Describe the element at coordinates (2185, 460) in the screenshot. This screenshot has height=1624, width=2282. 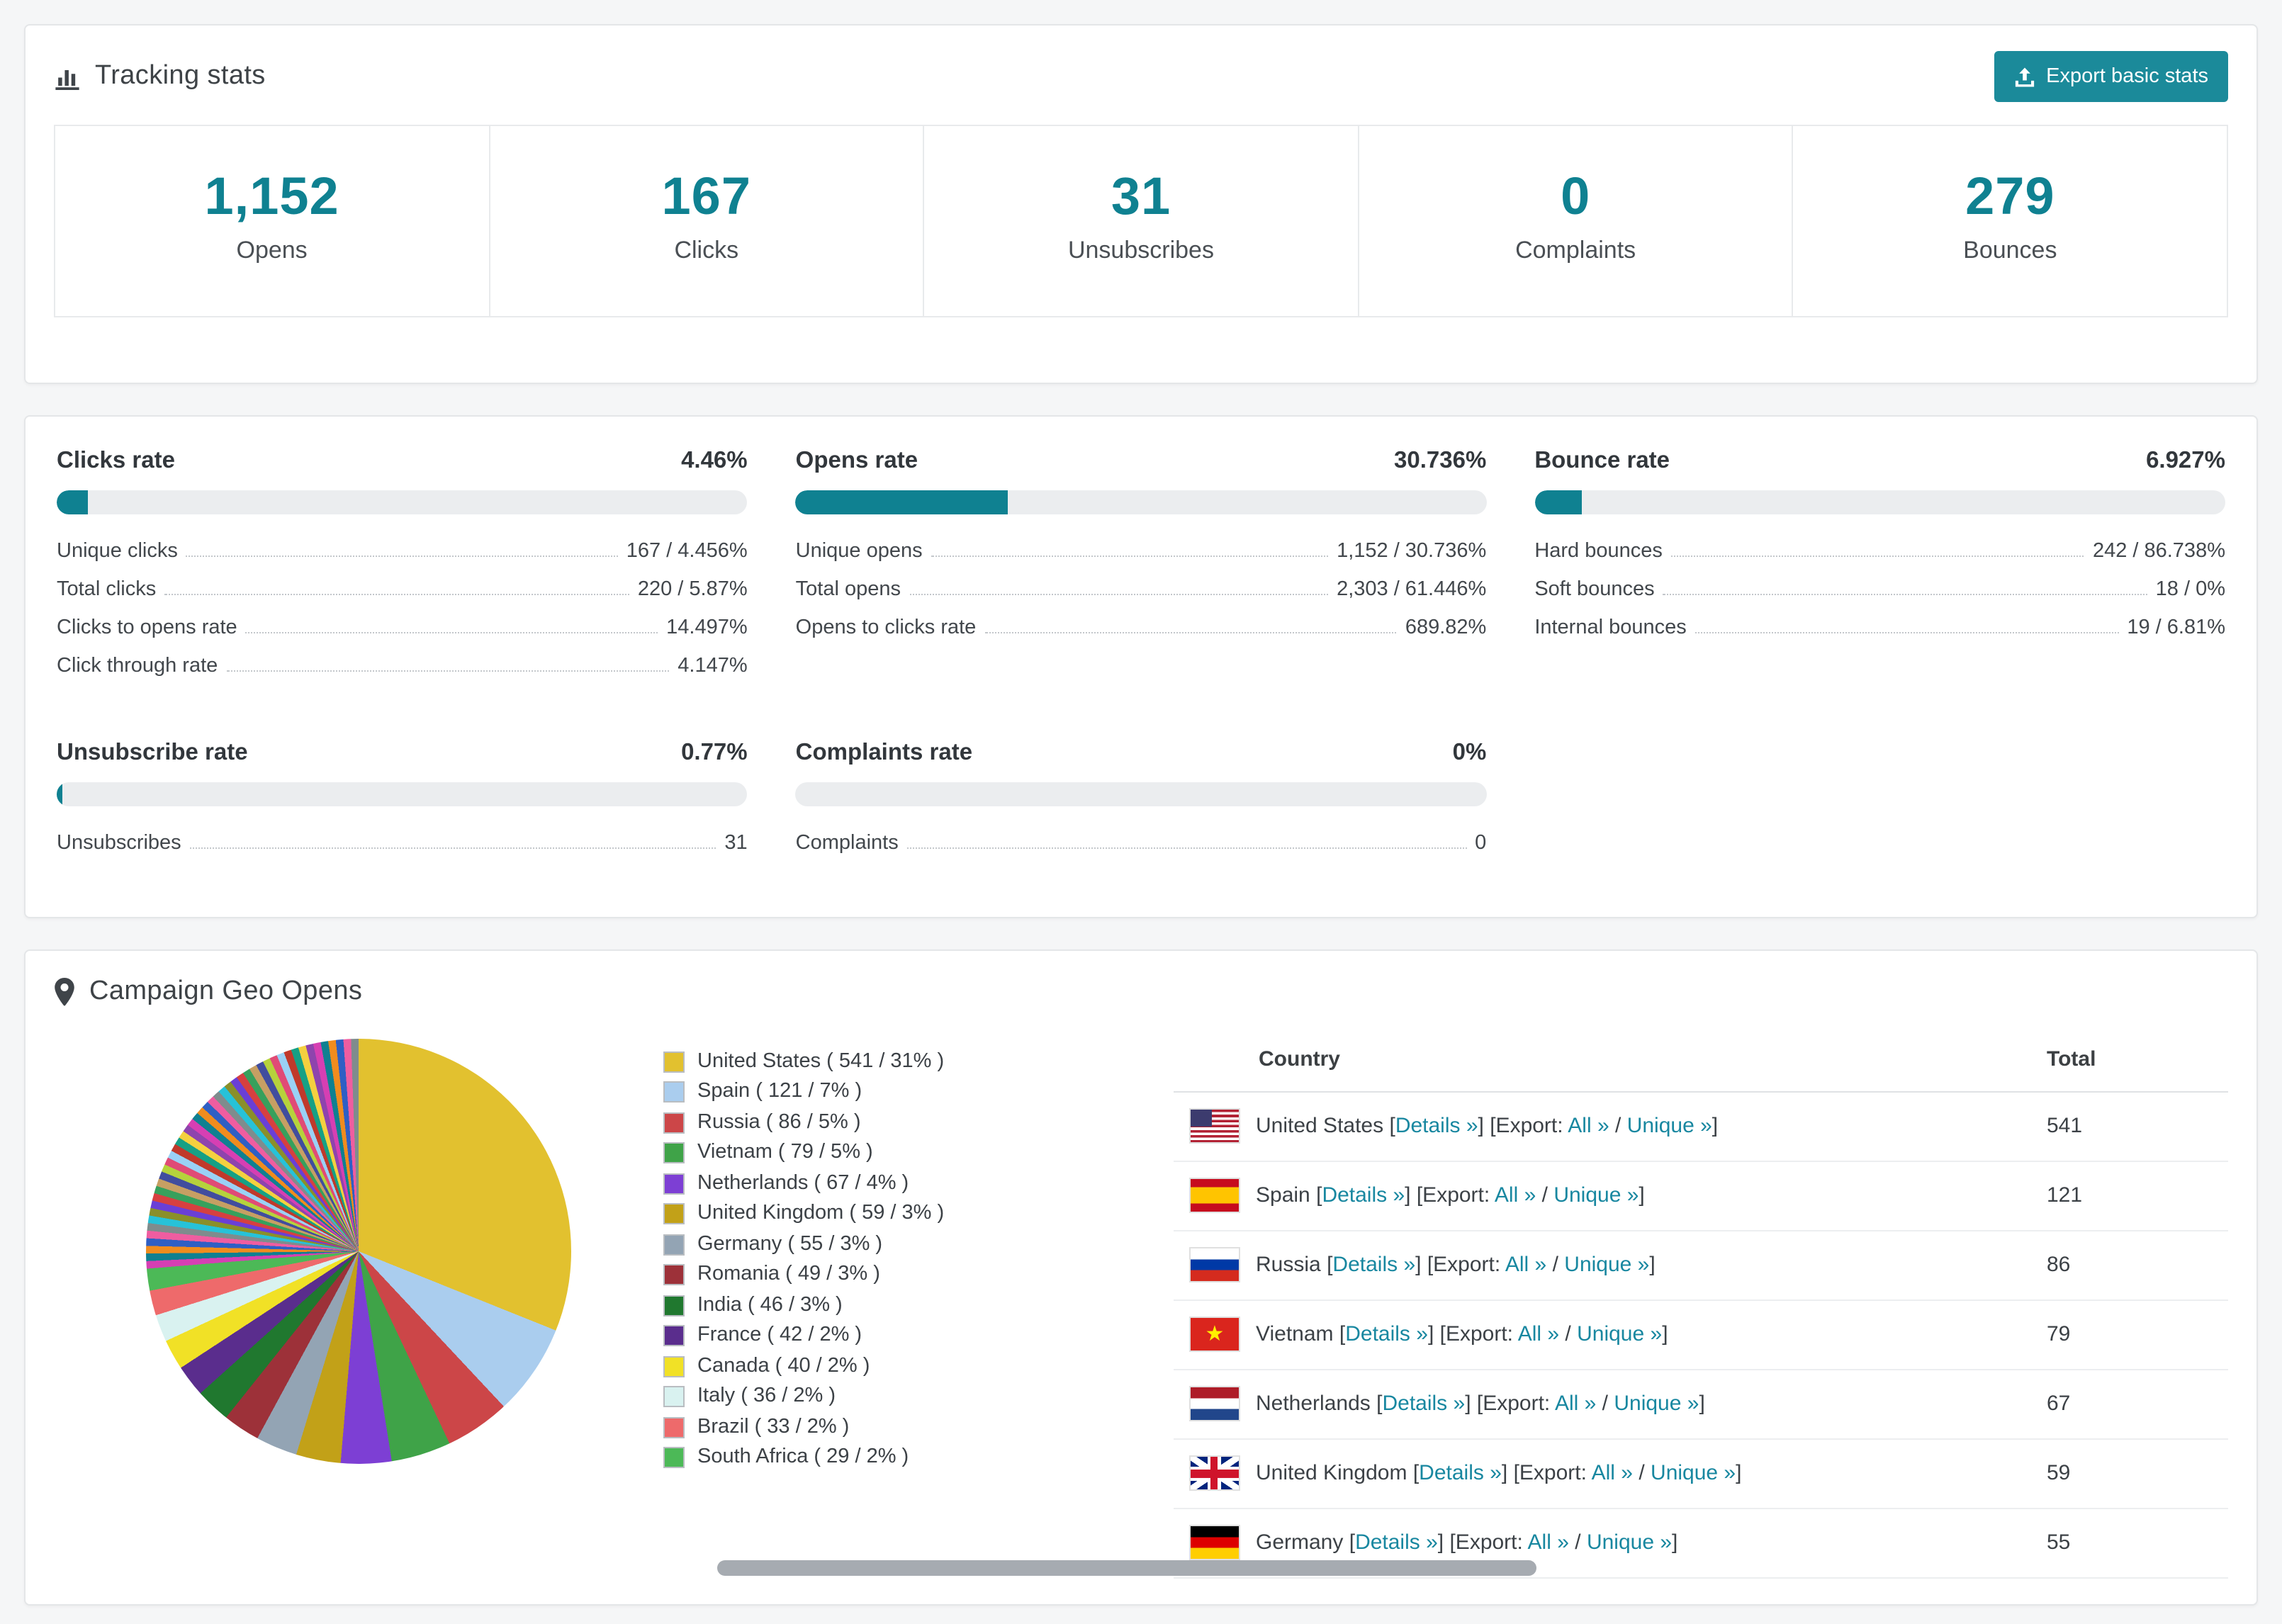
I see `rate-value: 6.927%` at that location.